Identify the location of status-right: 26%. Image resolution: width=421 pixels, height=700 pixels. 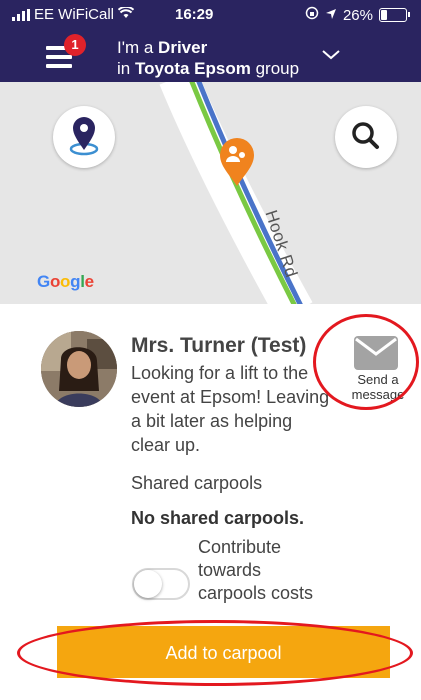
(357, 15).